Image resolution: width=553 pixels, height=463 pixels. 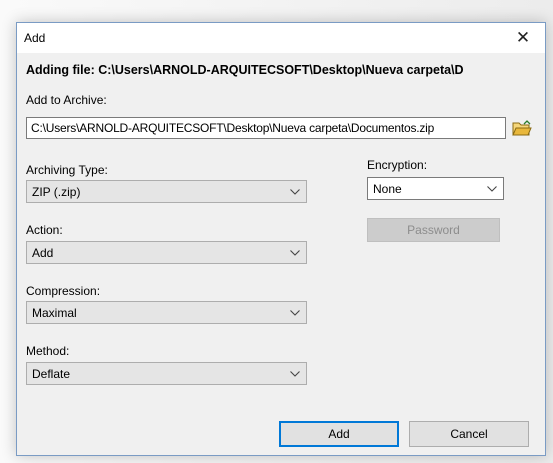 What do you see at coordinates (166, 191) in the screenshot?
I see `archiving-type-select: ZIP (.zip)` at bounding box center [166, 191].